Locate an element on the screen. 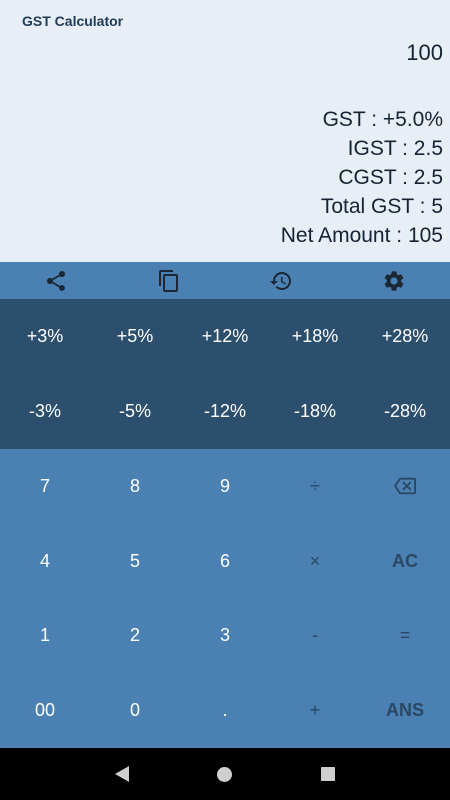  recents-icon is located at coordinates (328, 774).